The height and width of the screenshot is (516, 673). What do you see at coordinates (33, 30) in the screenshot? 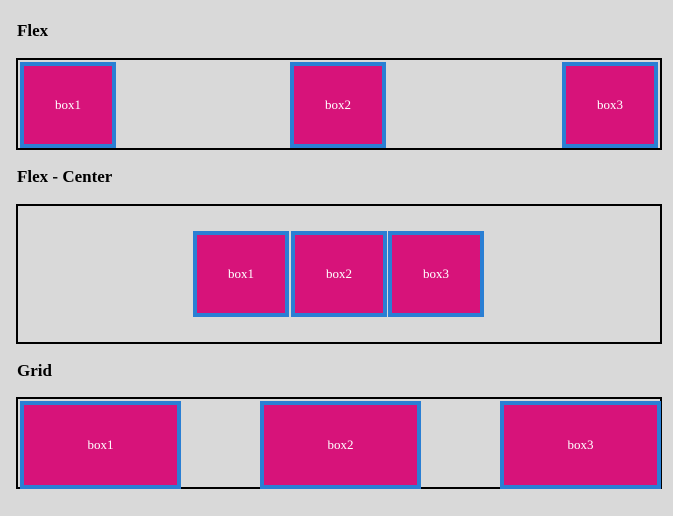
I see `section-heading-flex: Flex` at bounding box center [33, 30].